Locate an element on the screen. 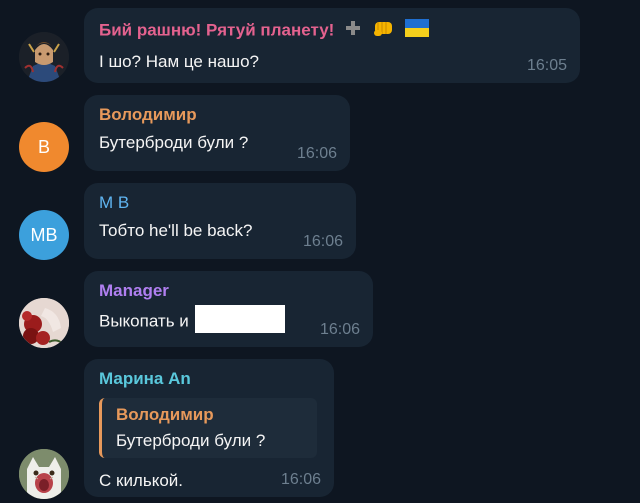  avatar-initials: В is located at coordinates (43, 146).